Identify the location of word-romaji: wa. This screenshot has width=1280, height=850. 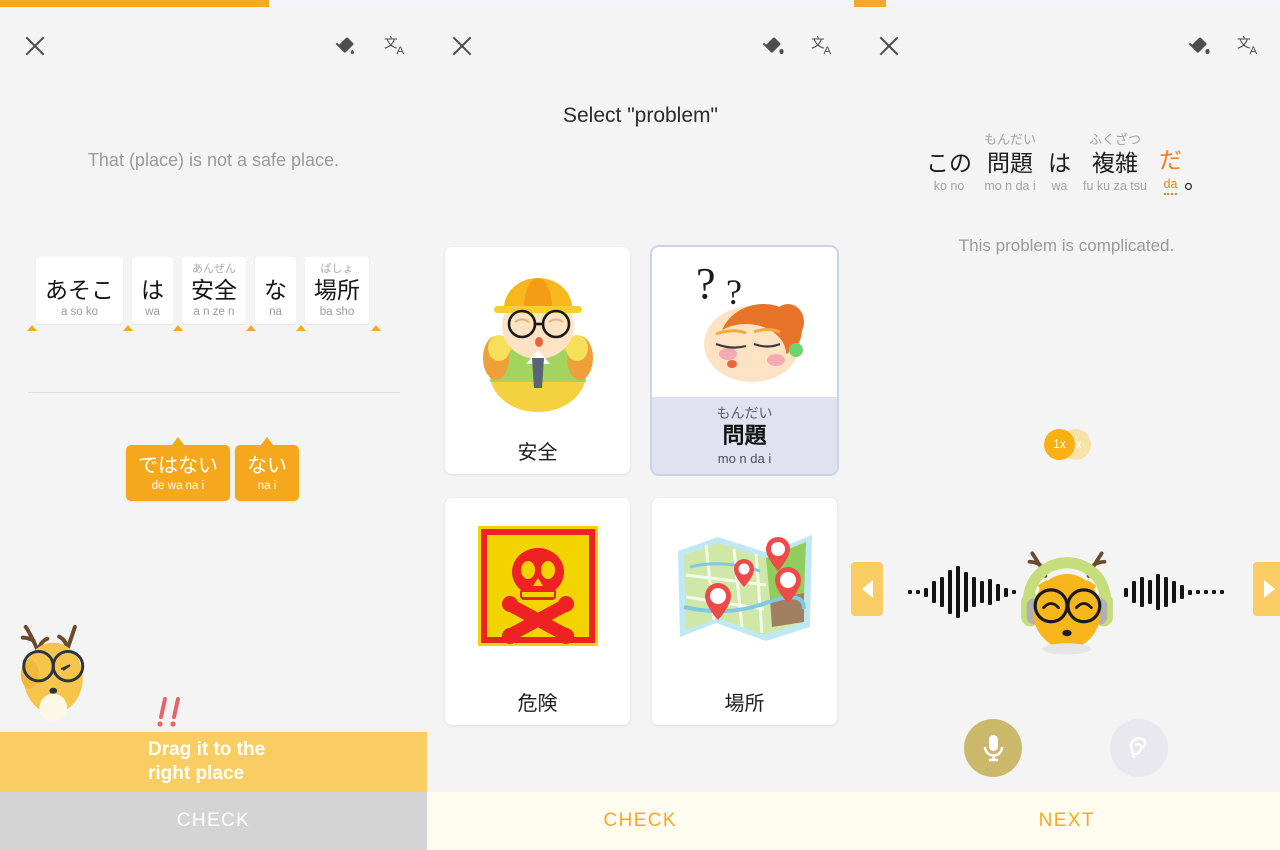
(1059, 186).